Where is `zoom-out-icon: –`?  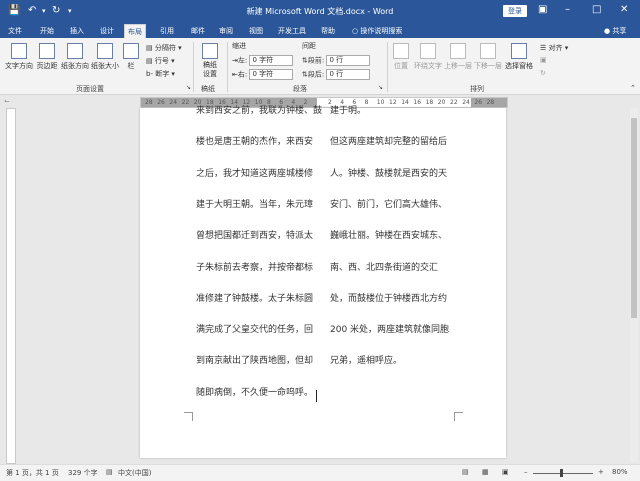 zoom-out-icon: – is located at coordinates (526, 472).